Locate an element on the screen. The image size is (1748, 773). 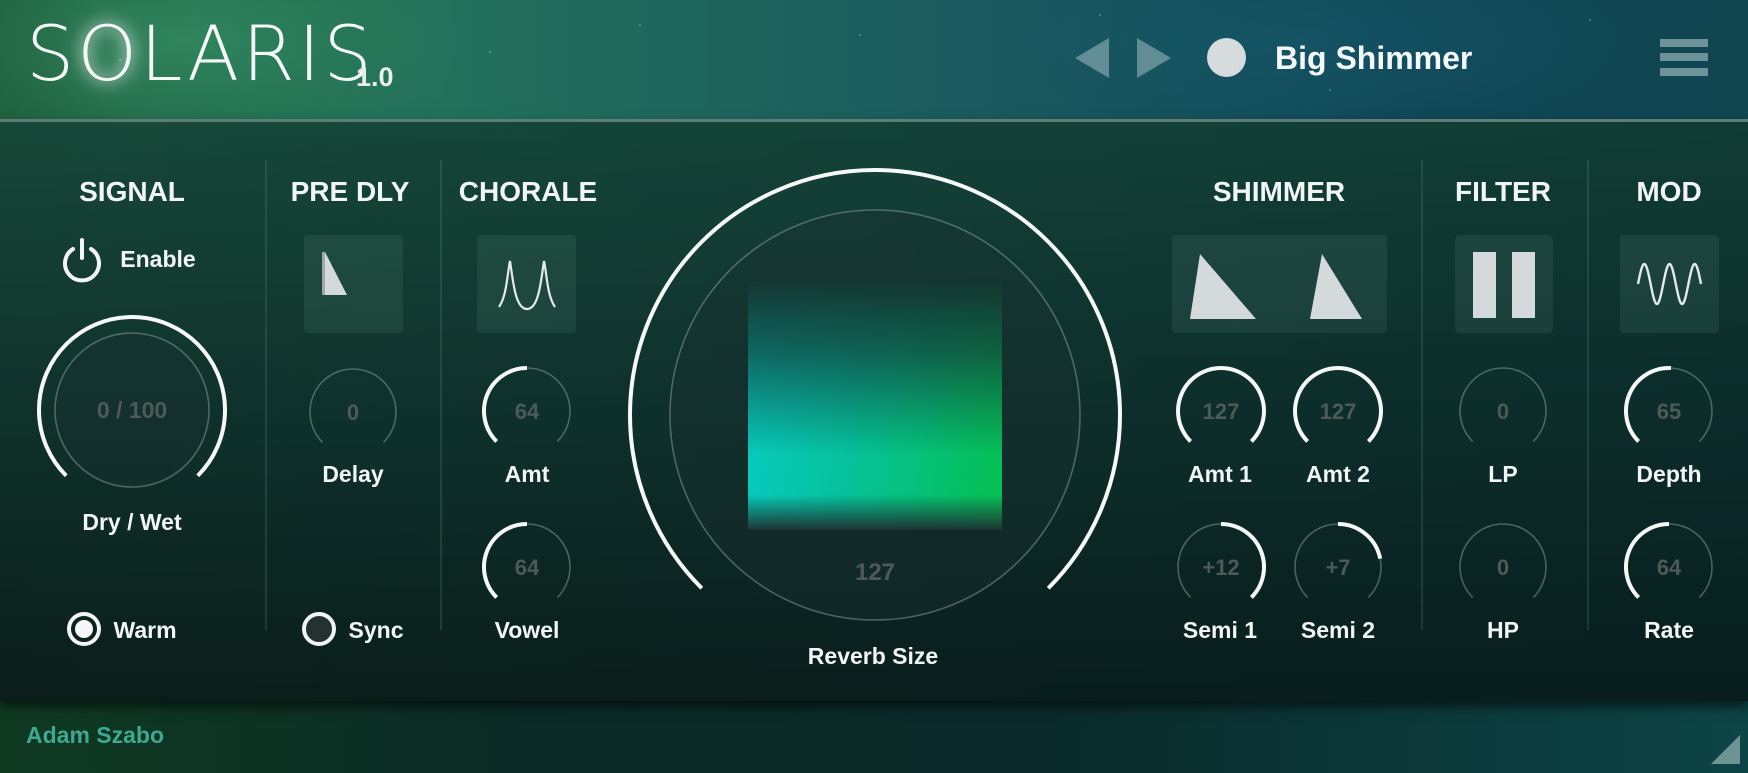
app-logo: SOLARIS is located at coordinates (200, 54).